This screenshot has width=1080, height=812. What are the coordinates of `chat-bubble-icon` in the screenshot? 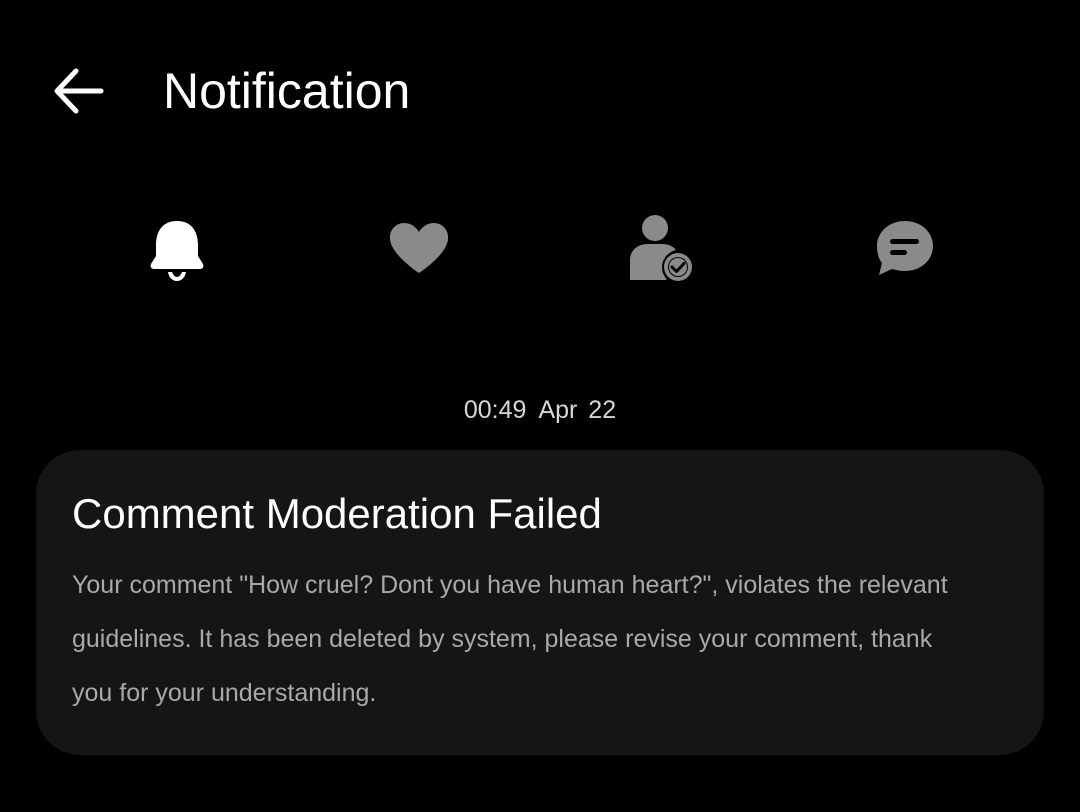 It's located at (905, 247).